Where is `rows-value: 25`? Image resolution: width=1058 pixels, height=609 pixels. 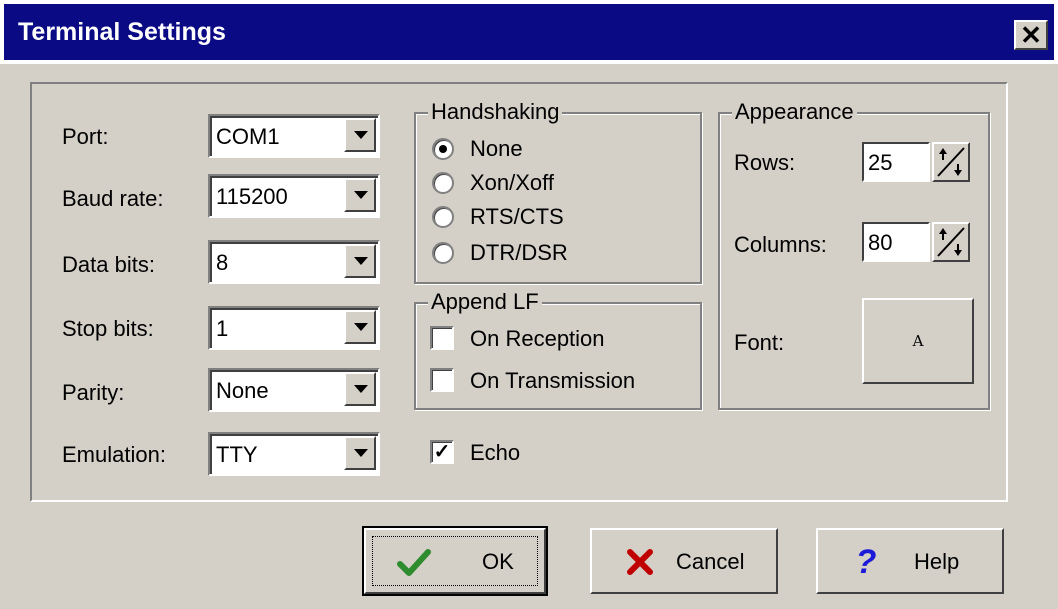
rows-value: 25 is located at coordinates (880, 162).